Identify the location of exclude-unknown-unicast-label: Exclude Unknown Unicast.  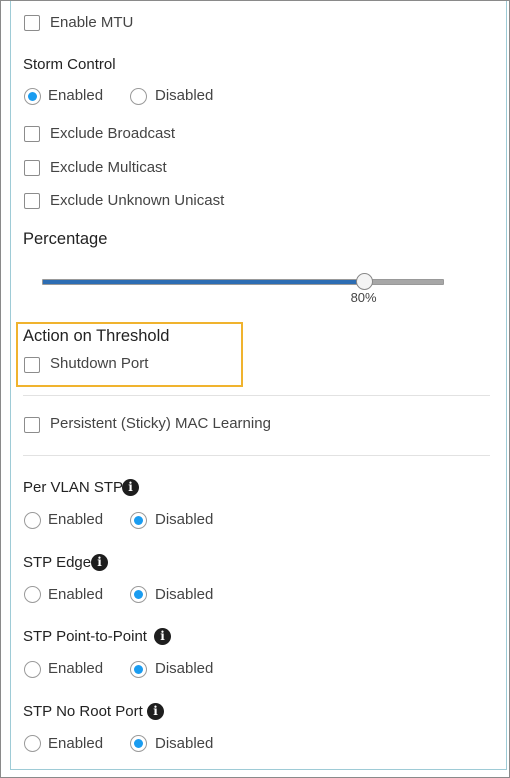
(137, 200).